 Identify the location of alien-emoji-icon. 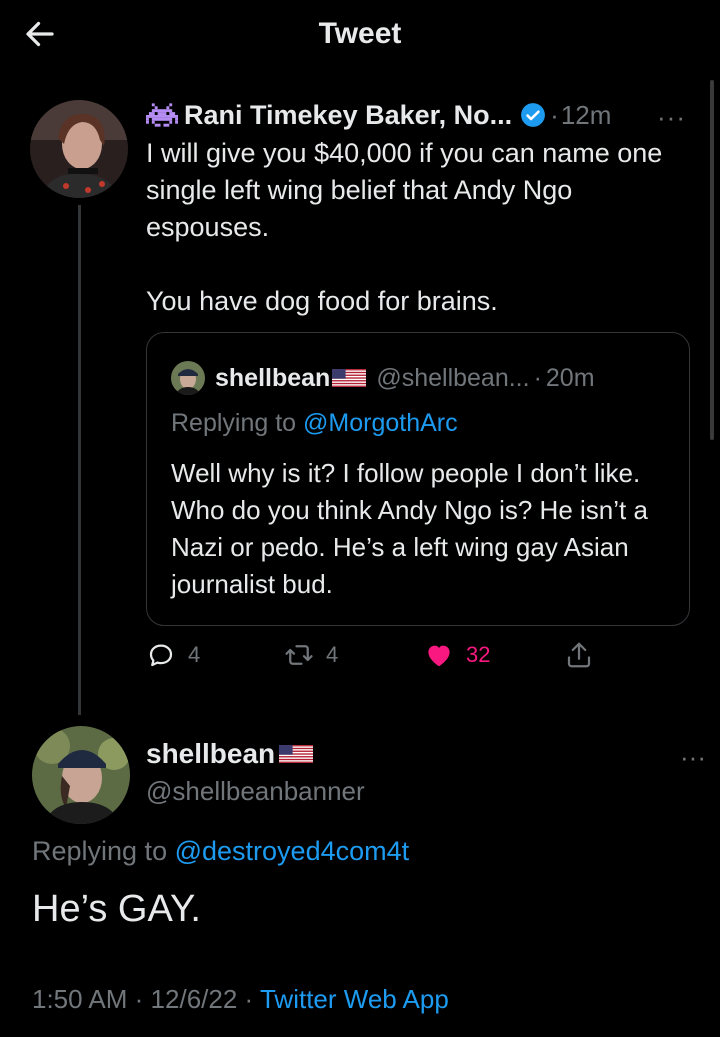
(162, 115).